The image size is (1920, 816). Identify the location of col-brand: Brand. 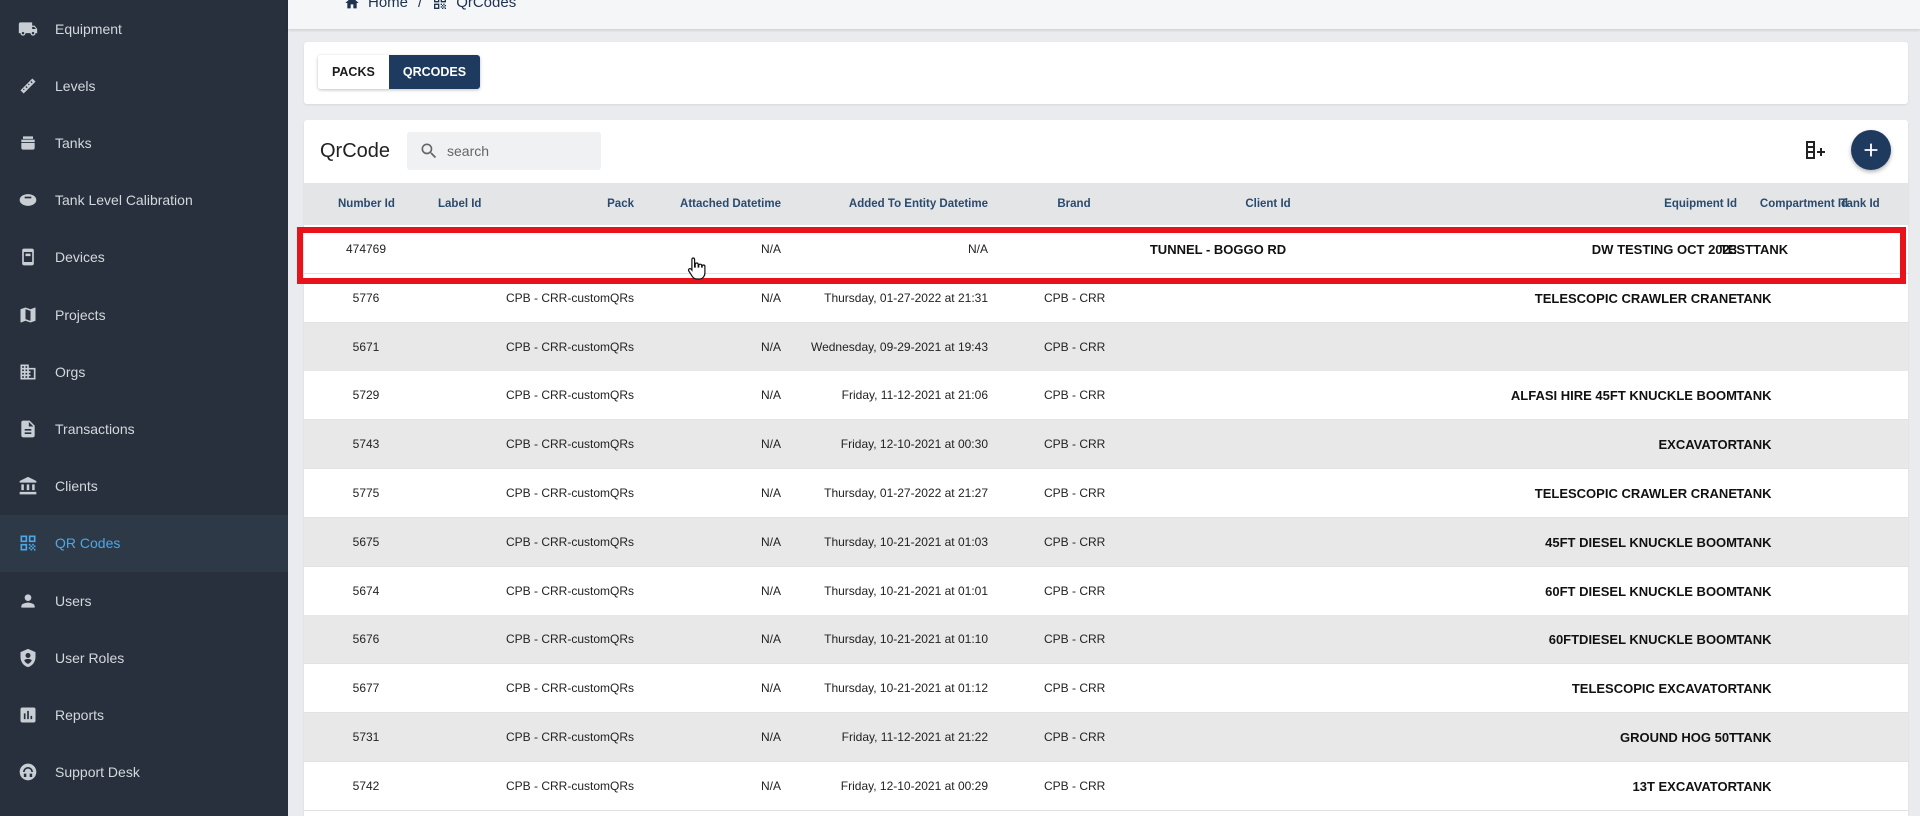
(1074, 204).